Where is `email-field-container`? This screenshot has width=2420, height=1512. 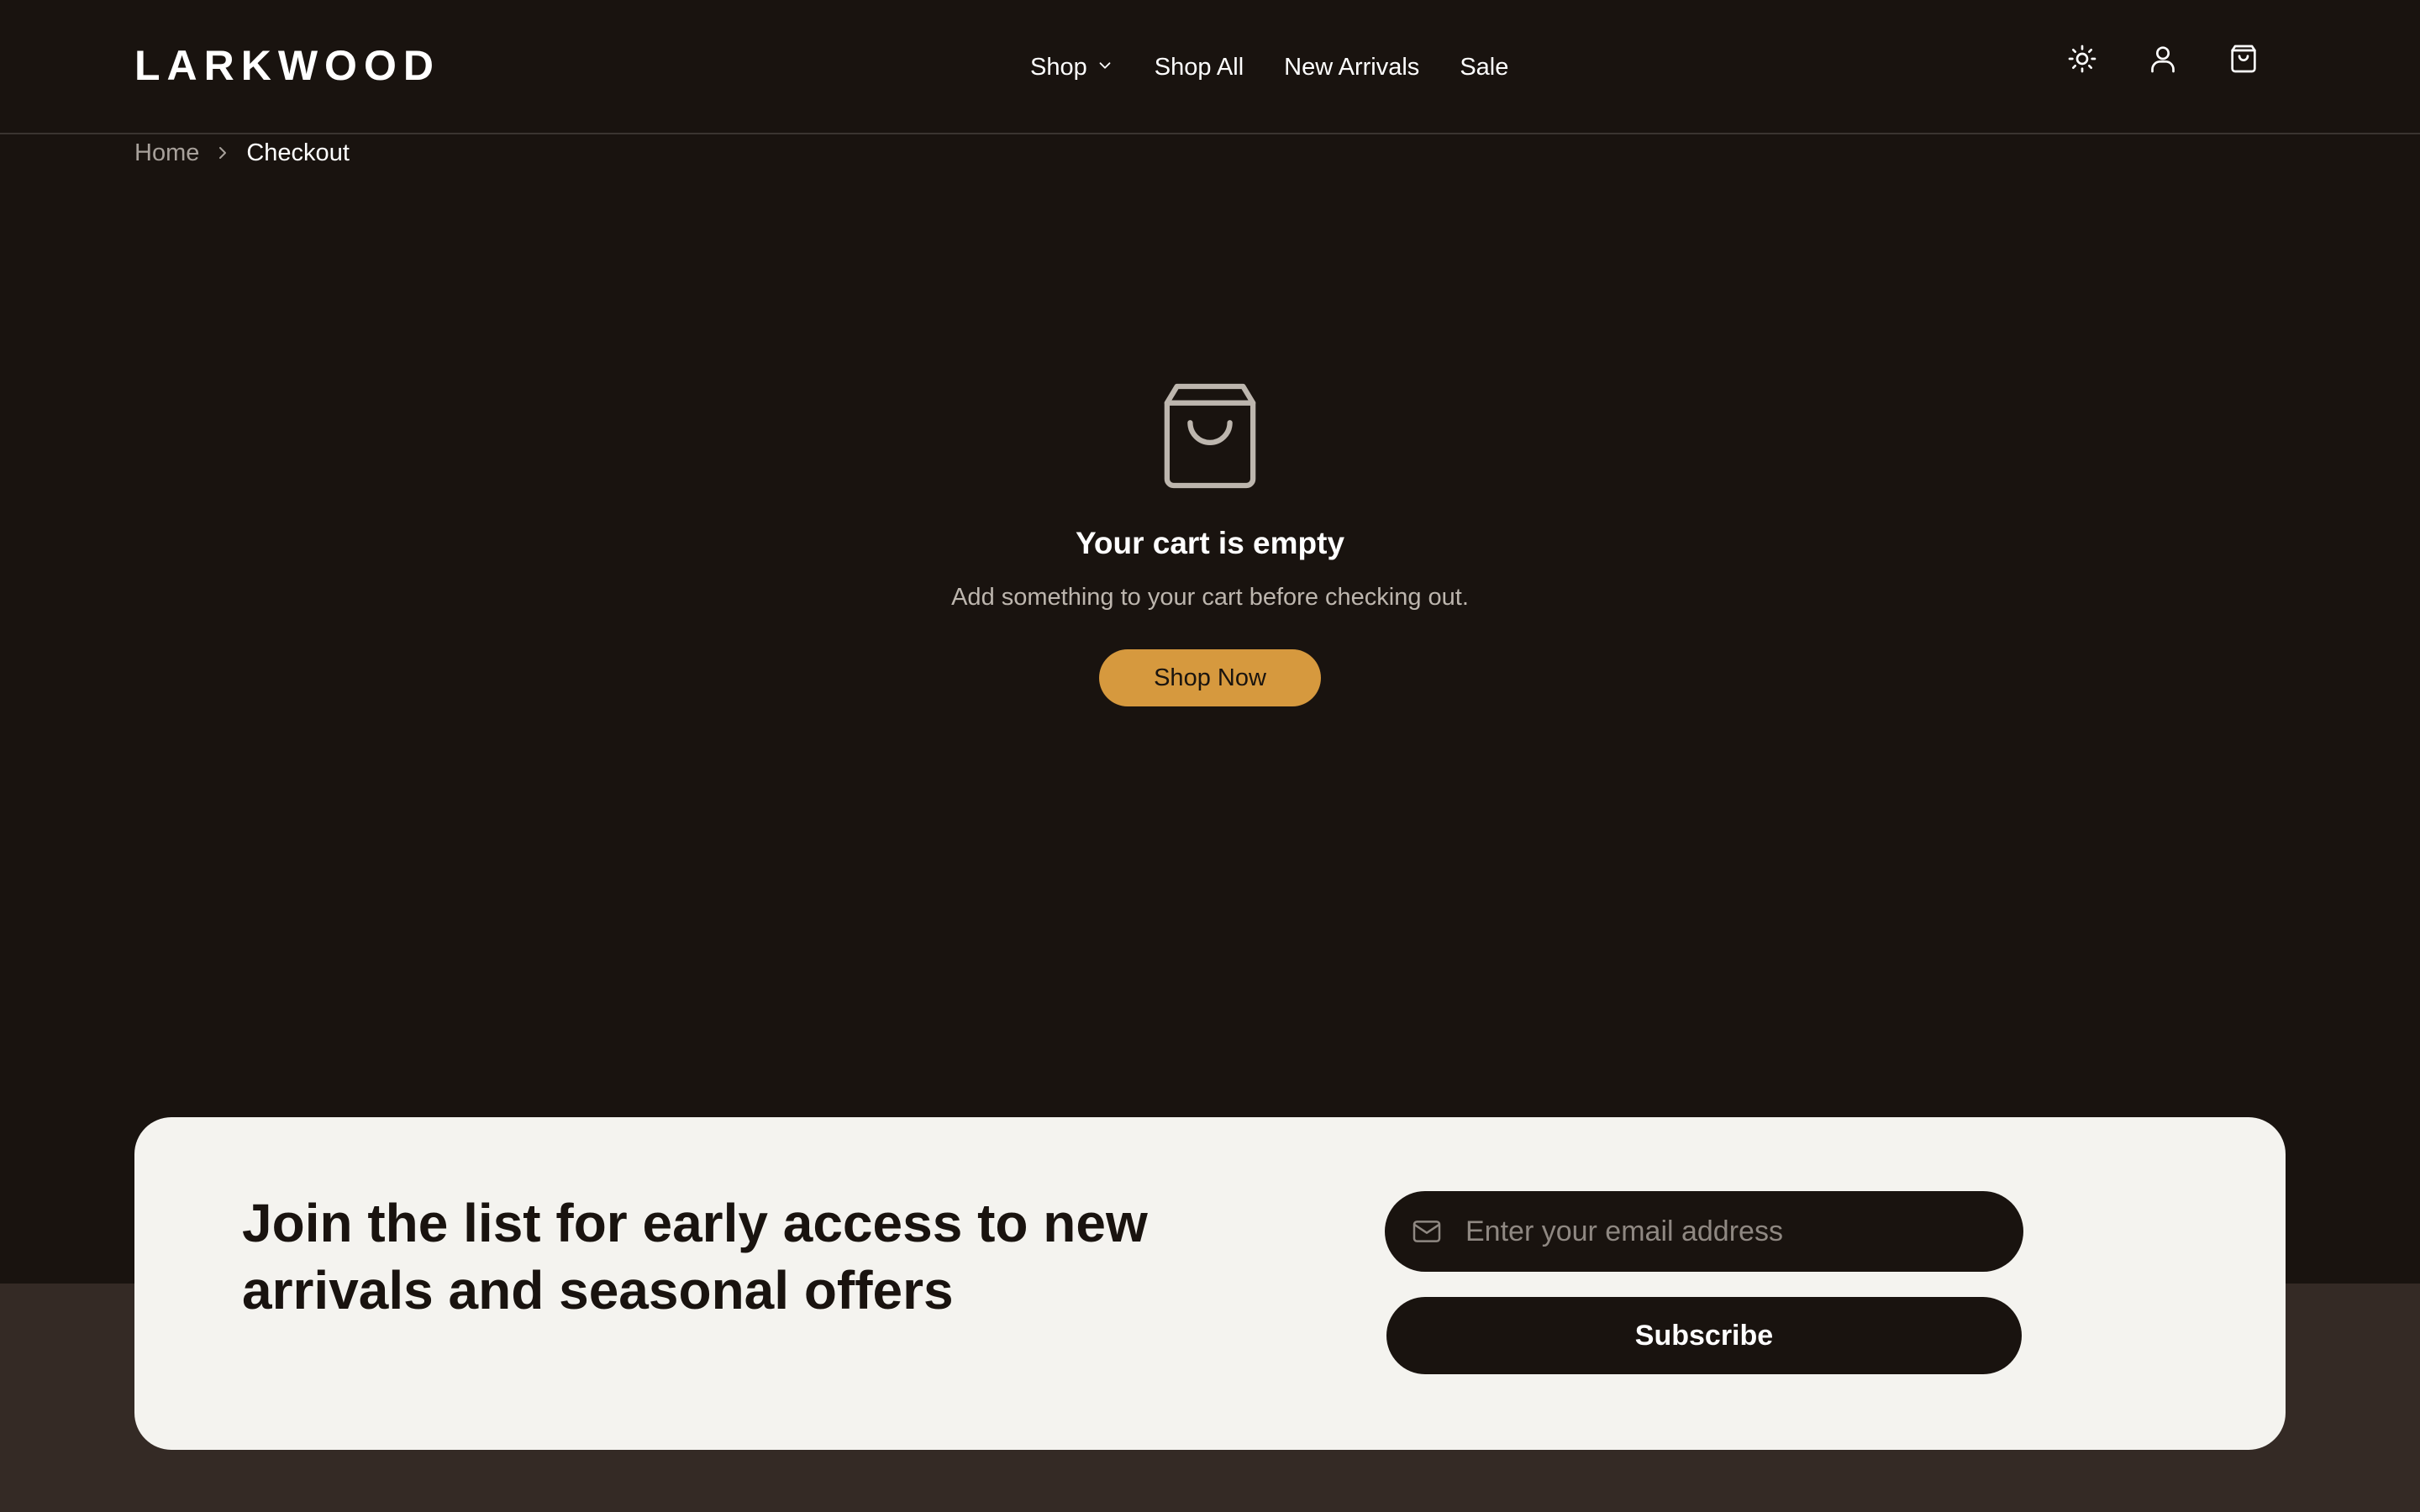 email-field-container is located at coordinates (1704, 1231).